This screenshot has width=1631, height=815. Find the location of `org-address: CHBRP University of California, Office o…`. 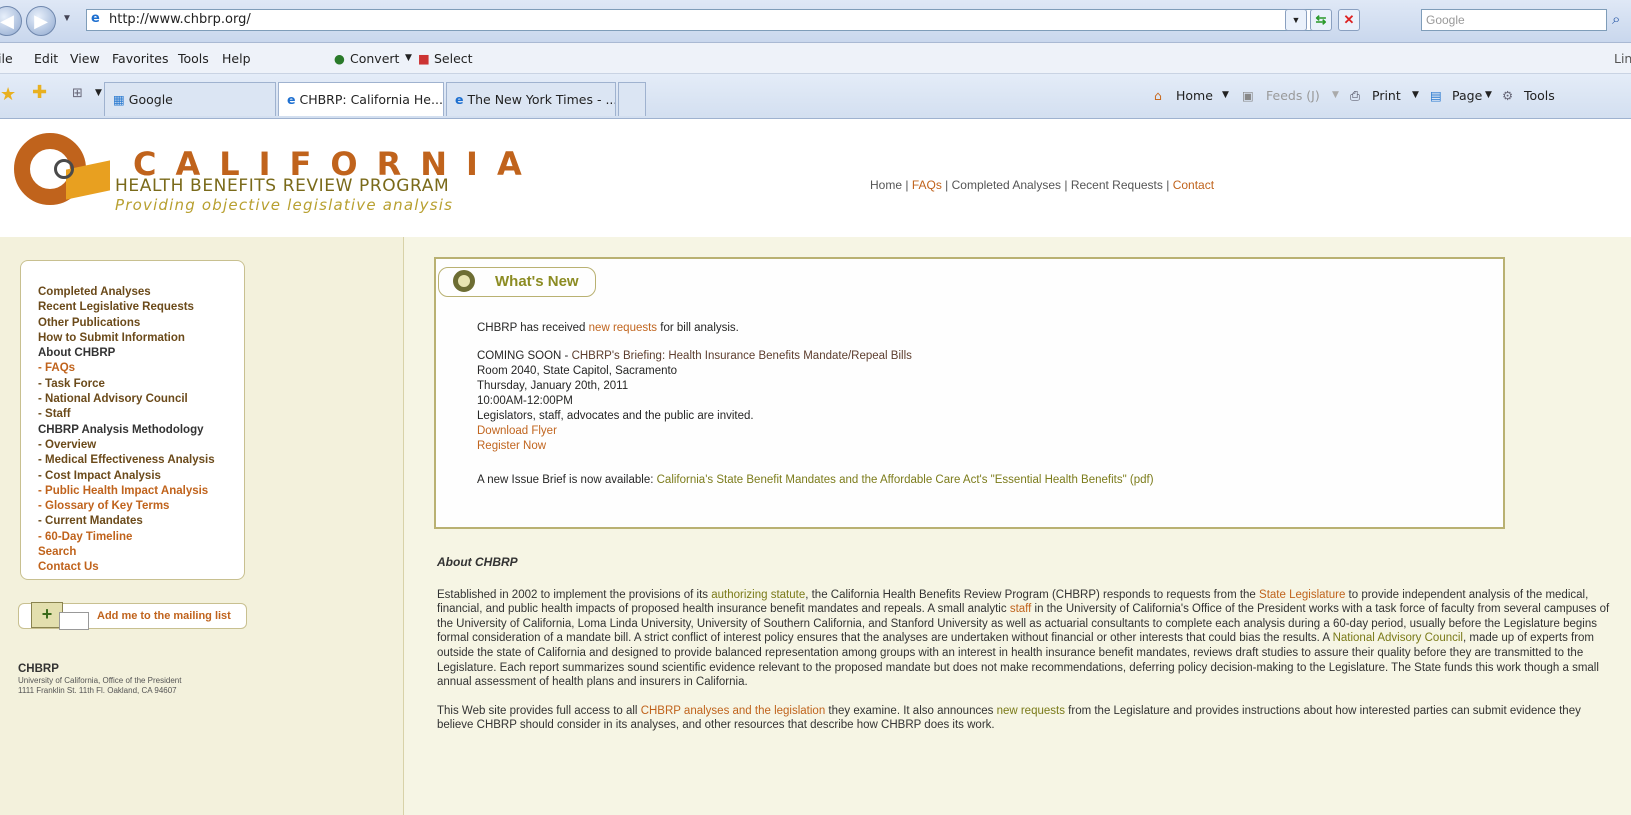

org-address: CHBRP University of California, Office o… is located at coordinates (99, 679).